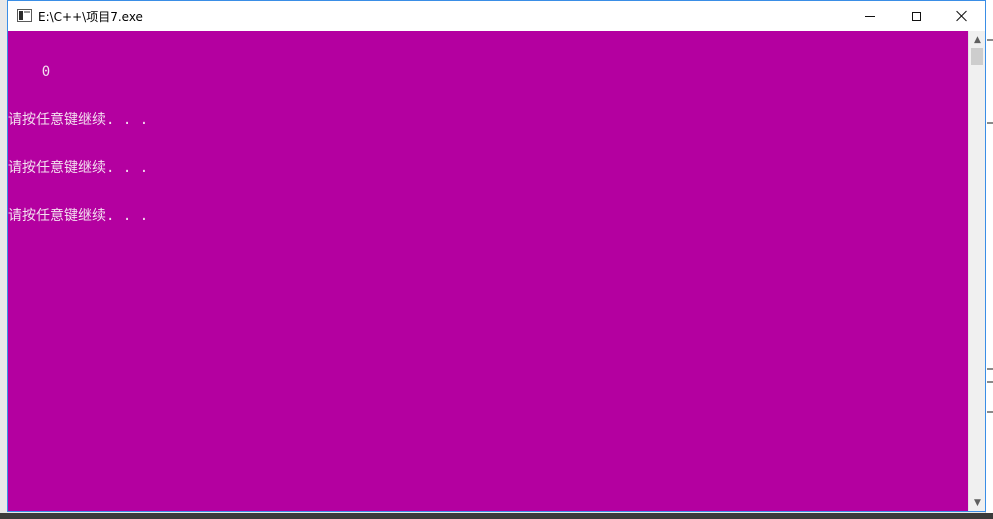  What do you see at coordinates (29, 72) in the screenshot?
I see `console-line: 0` at bounding box center [29, 72].